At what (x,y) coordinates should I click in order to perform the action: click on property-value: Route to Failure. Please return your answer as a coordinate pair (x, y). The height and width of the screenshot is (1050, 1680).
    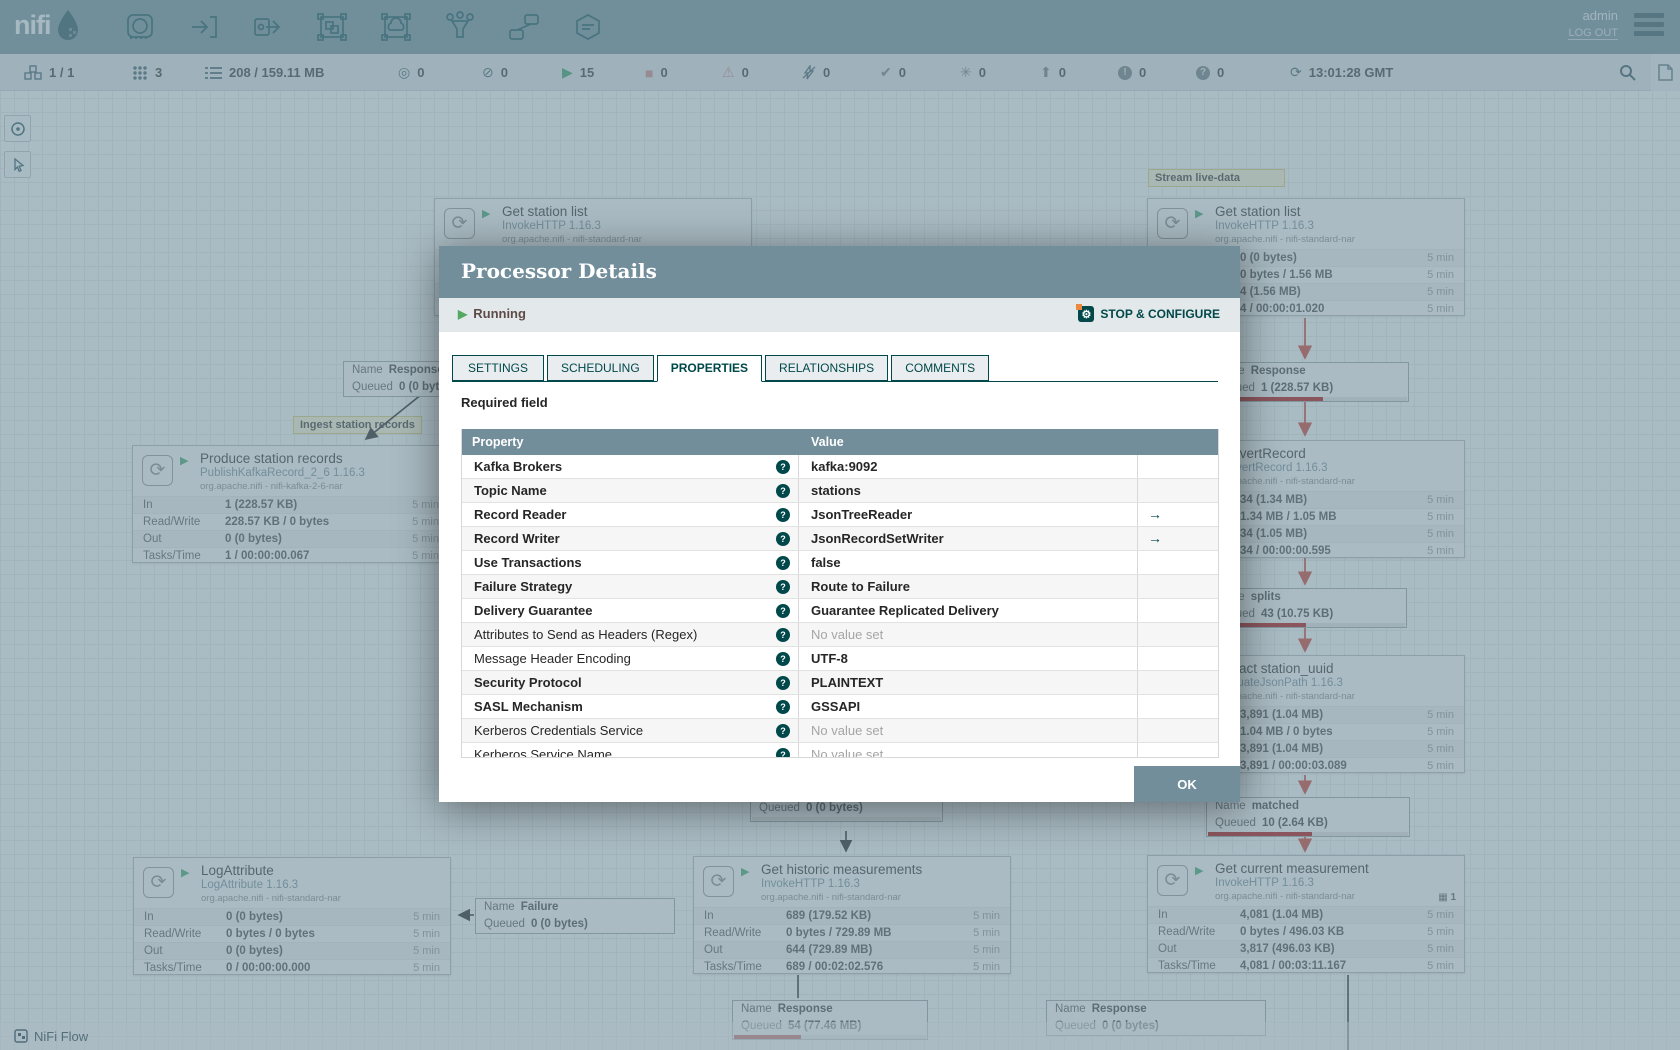
    Looking at the image, I should click on (860, 586).